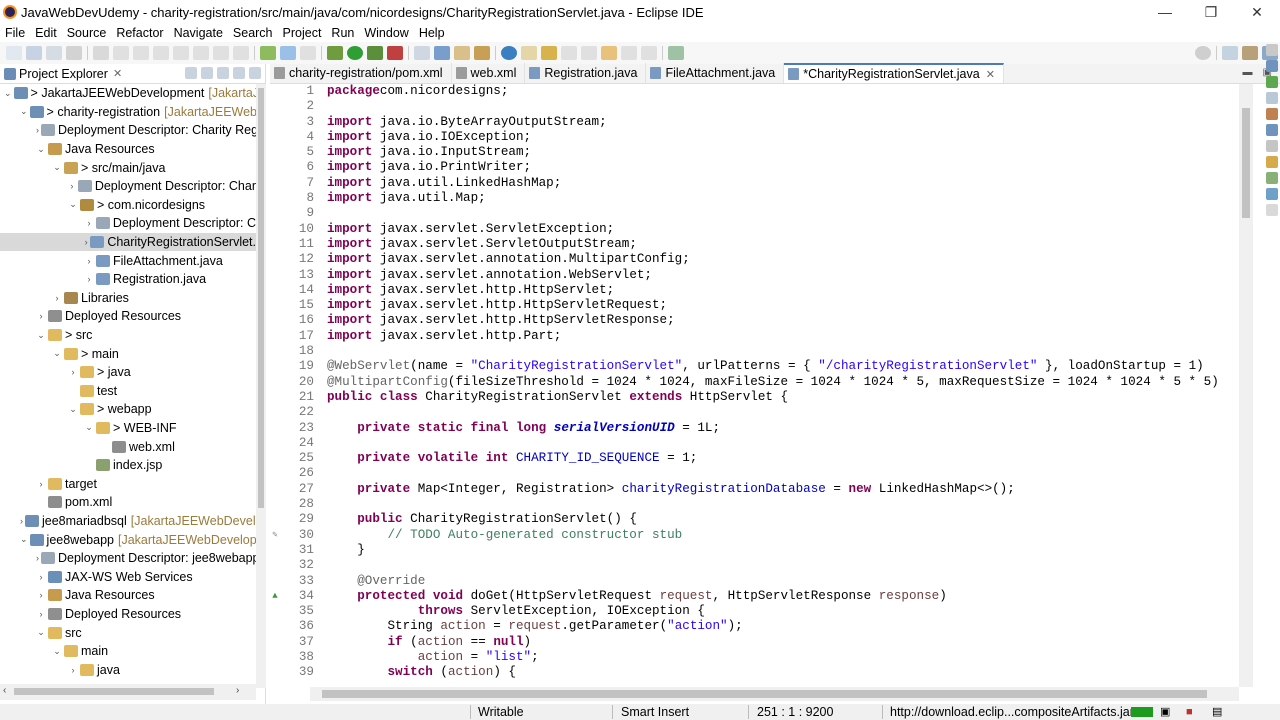 Image resolution: width=1280 pixels, height=720 pixels. What do you see at coordinates (1211, 12) in the screenshot?
I see `maximize-button: ❐` at bounding box center [1211, 12].